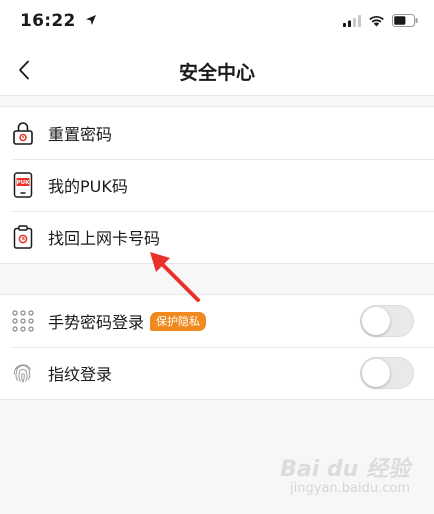  I want to click on list-item-my-puk: PUK 我的PUK码, so click(217, 185).